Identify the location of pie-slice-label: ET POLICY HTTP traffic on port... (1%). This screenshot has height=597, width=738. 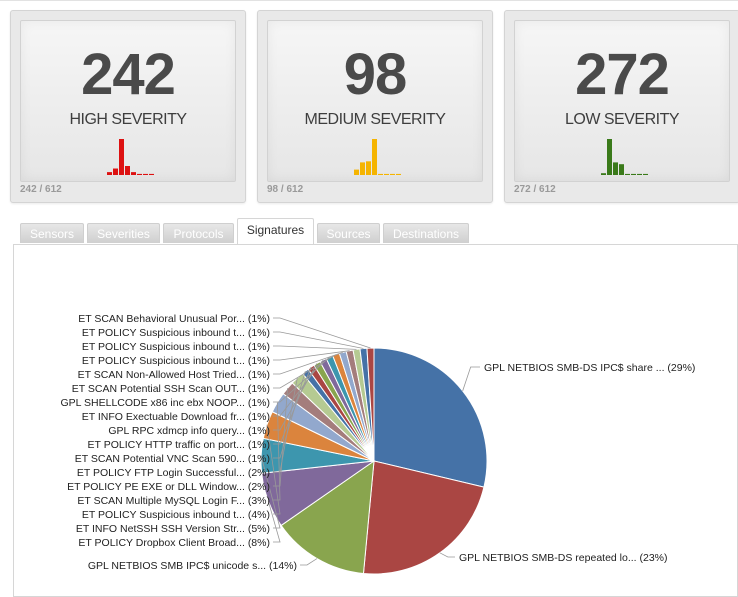
(179, 445).